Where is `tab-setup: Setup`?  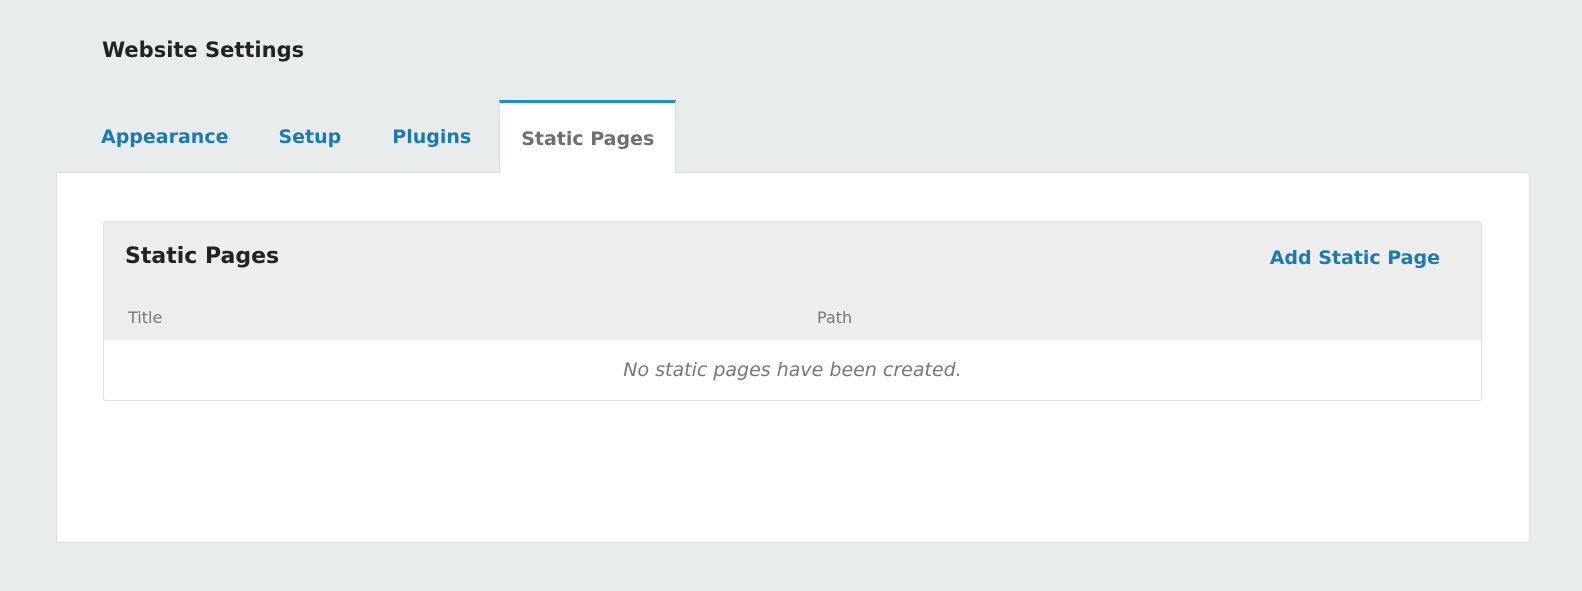 tab-setup: Setup is located at coordinates (309, 136).